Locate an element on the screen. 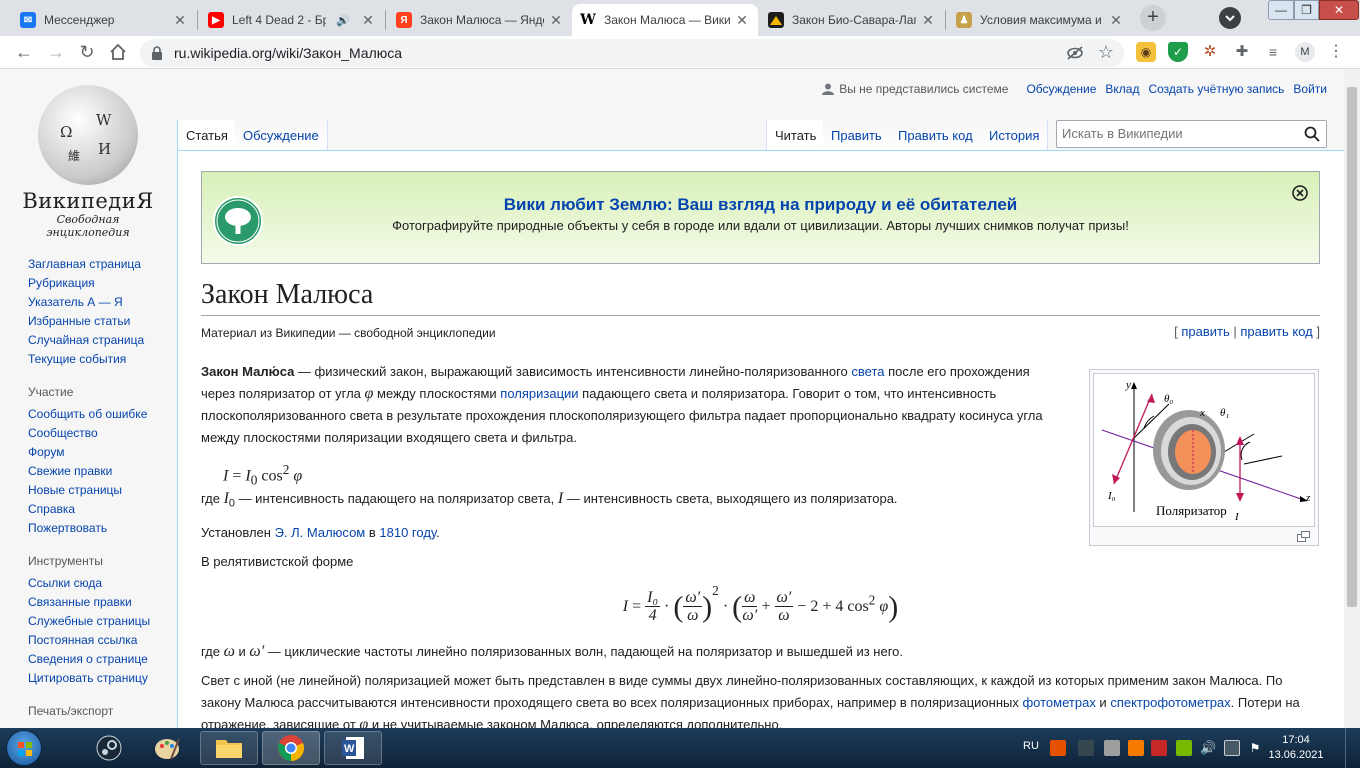 Image resolution: width=1360 pixels, height=768 pixels. link-spectrophotometers: спектрофотометрах is located at coordinates (1170, 702).